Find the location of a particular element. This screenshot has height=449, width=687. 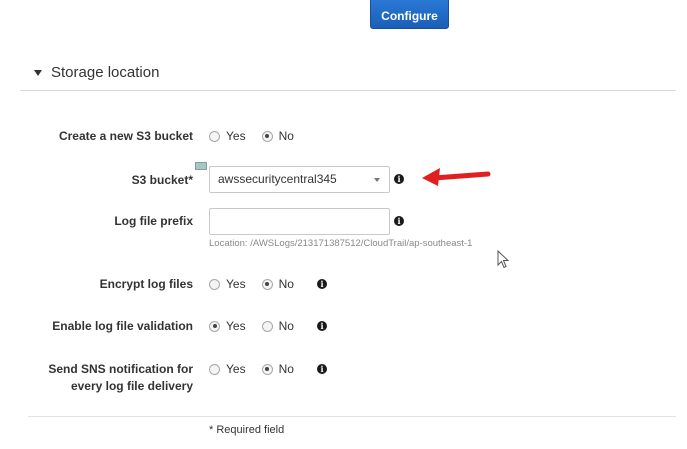

s3-bucket-label: S3 bucket* is located at coordinates (162, 180).